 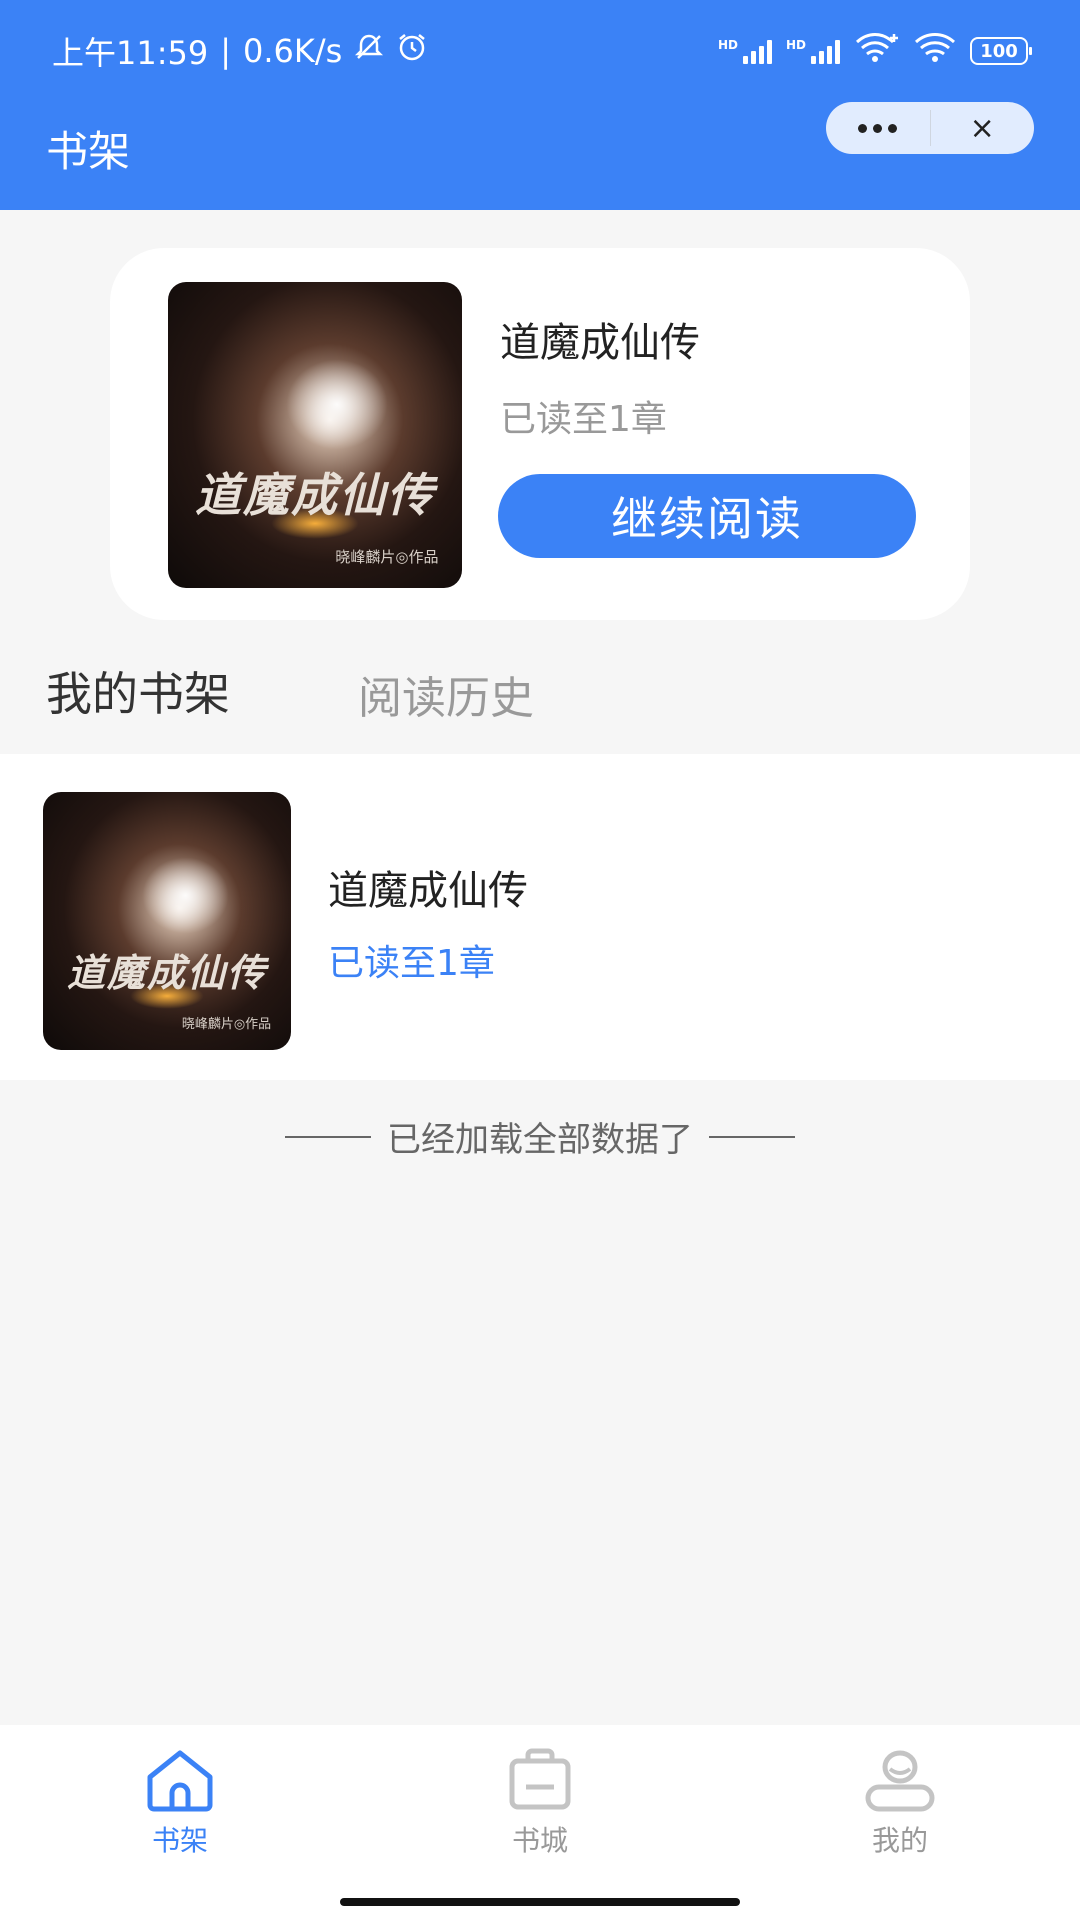 What do you see at coordinates (900, 1822) in the screenshot?
I see `nav-mine: 我的` at bounding box center [900, 1822].